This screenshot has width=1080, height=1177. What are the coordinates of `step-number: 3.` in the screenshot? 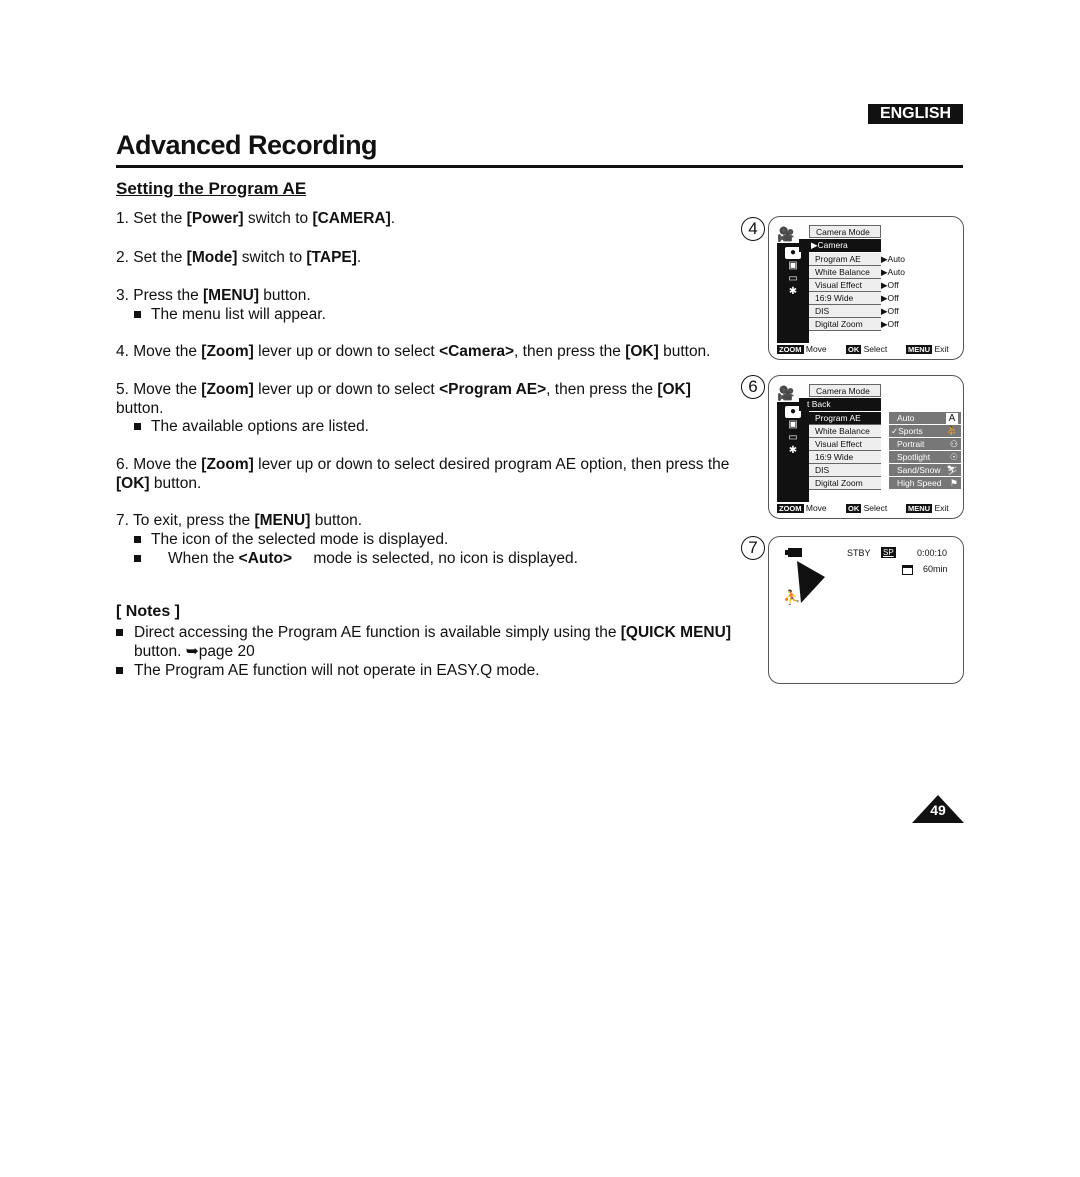 It's located at (125, 295).